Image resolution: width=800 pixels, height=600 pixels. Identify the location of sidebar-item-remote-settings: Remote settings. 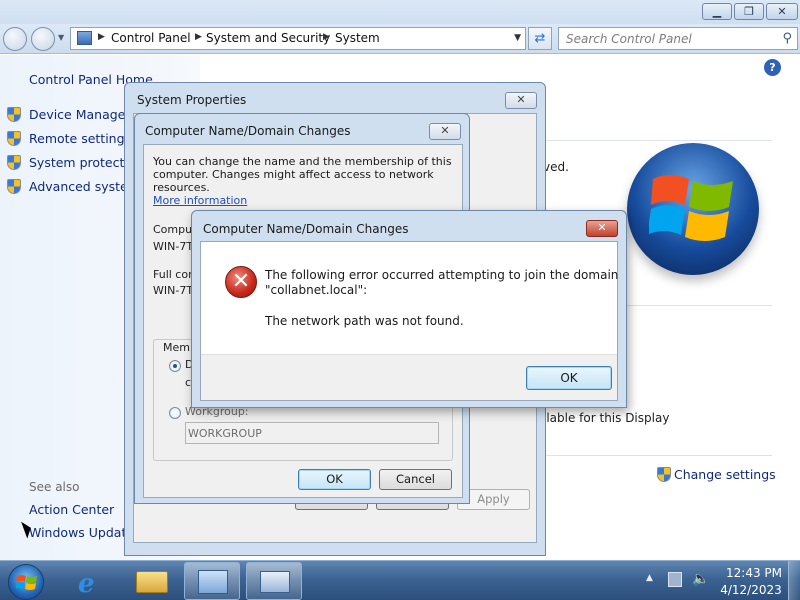
(69, 140).